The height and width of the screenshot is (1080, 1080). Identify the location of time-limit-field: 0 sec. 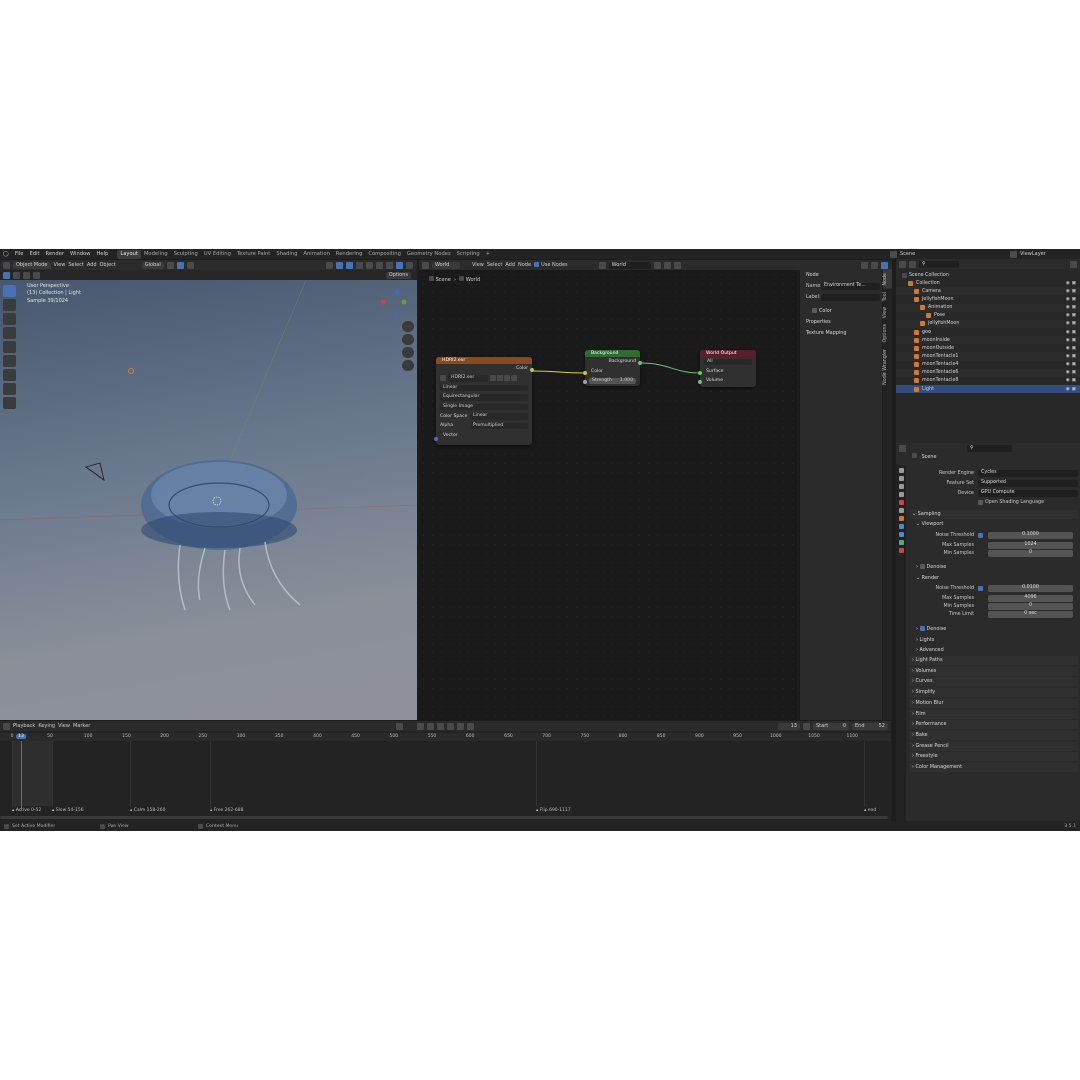
(1030, 614).